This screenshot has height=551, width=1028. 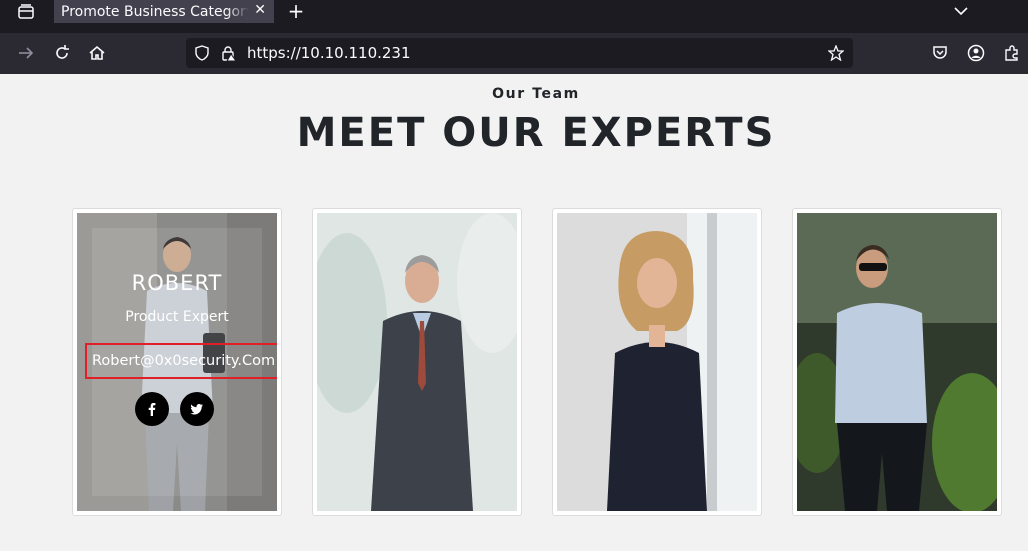 I want to click on section-title: MEET OUR EXPERTS, so click(x=536, y=133).